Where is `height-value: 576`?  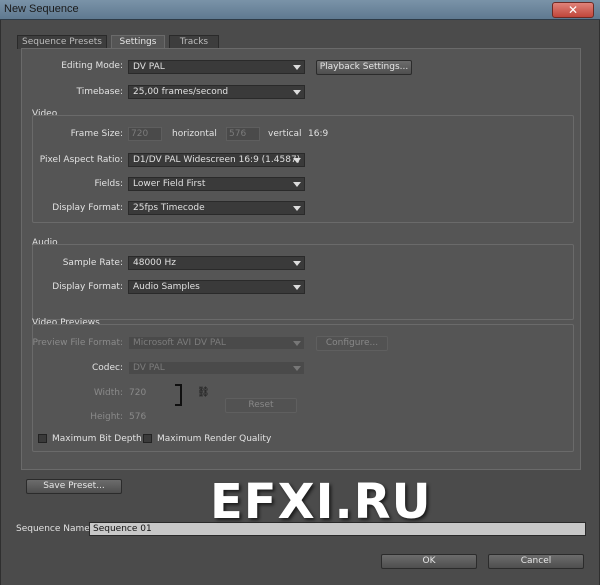 height-value: 576 is located at coordinates (137, 417).